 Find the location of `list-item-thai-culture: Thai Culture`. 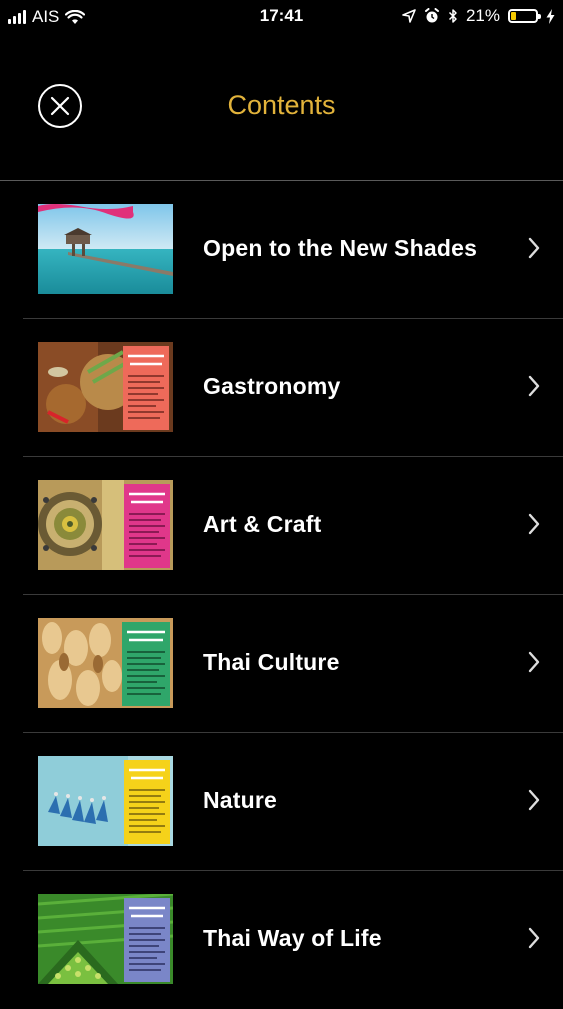

list-item-thai-culture: Thai Culture is located at coordinates (293, 664).